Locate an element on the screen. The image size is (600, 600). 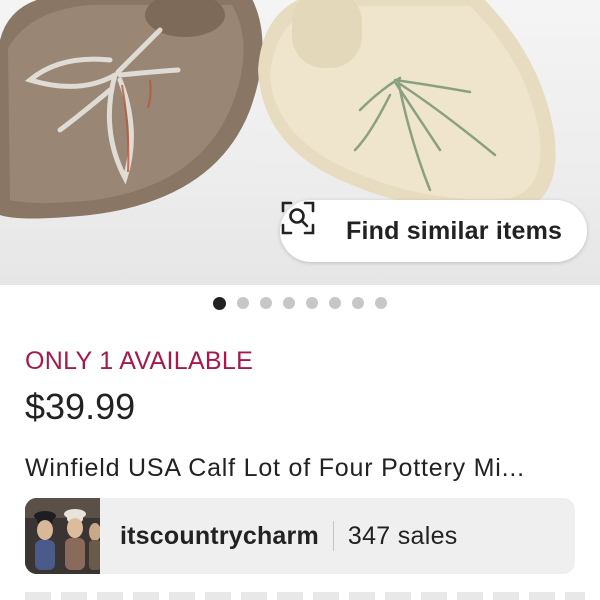
truncated-text-below is located at coordinates (305, 596).